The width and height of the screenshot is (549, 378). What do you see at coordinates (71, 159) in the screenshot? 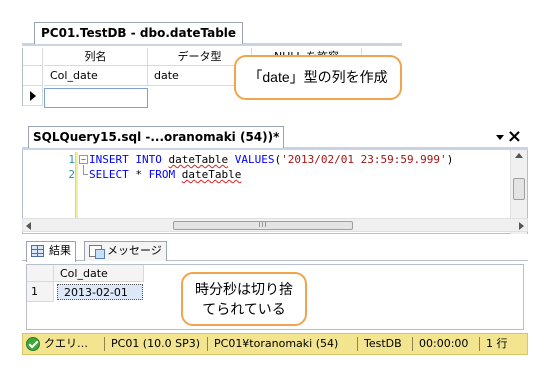
I see `line-number: 1` at bounding box center [71, 159].